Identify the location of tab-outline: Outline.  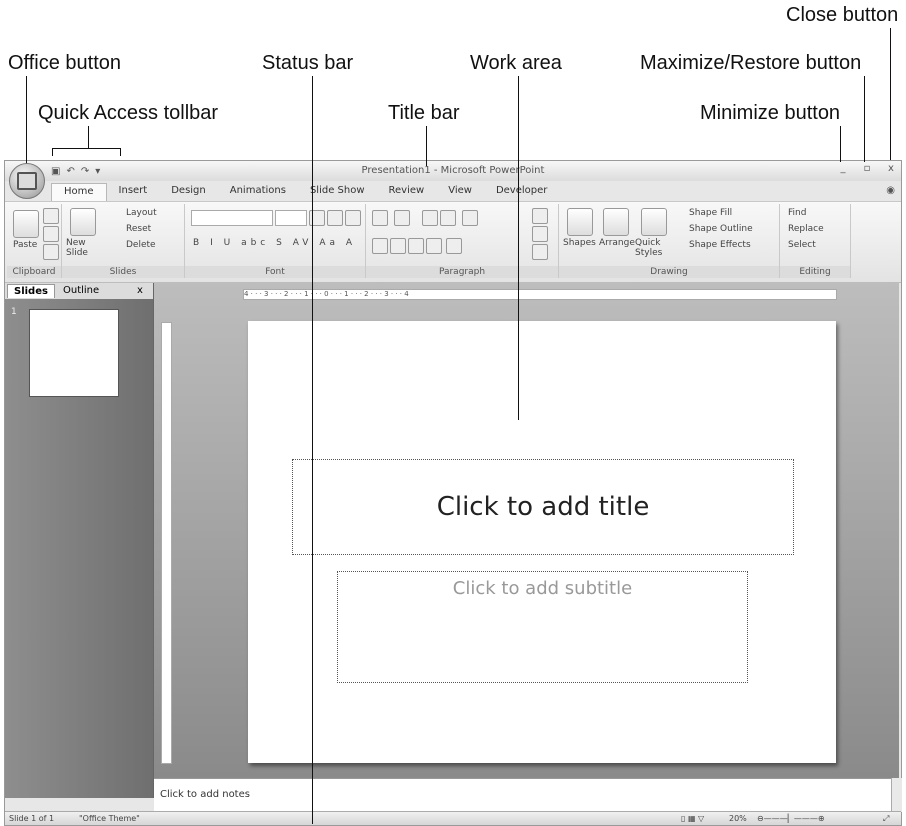
(81, 290).